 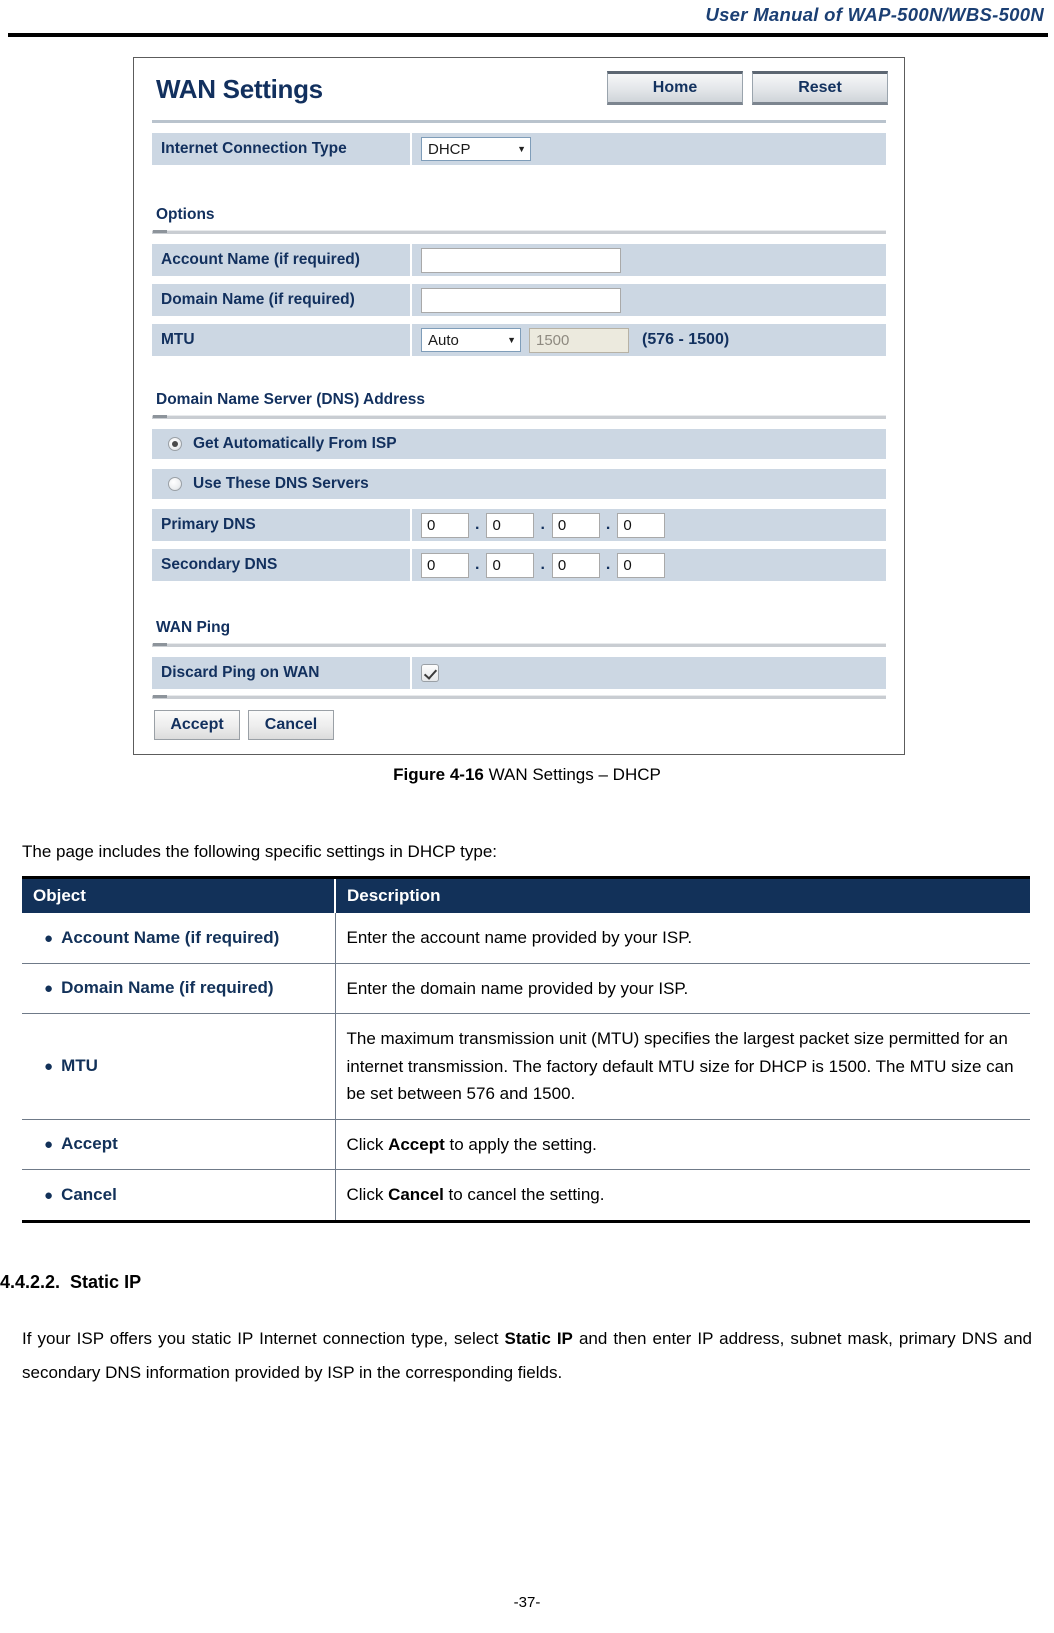 I want to click on row-description-cancel: Click Cancel to cancel the setting., so click(x=682, y=1196).